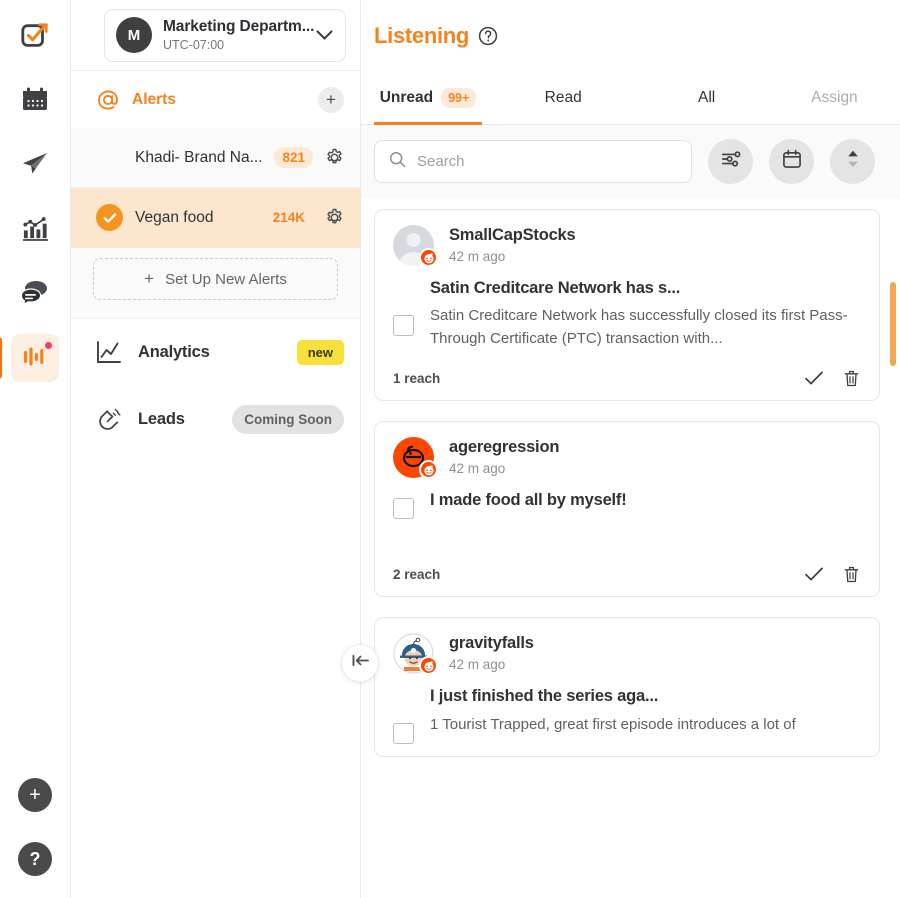 The image size is (900, 898). What do you see at coordinates (627, 654) in the screenshot?
I see `post-header: gravityfalls 42 m ago` at bounding box center [627, 654].